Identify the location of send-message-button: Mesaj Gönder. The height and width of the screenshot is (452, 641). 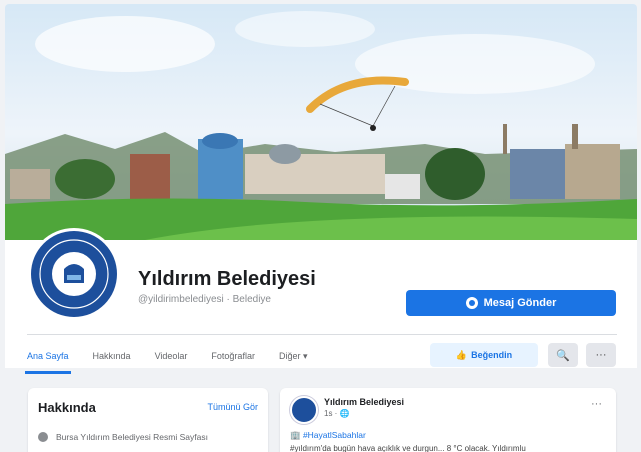
(511, 303).